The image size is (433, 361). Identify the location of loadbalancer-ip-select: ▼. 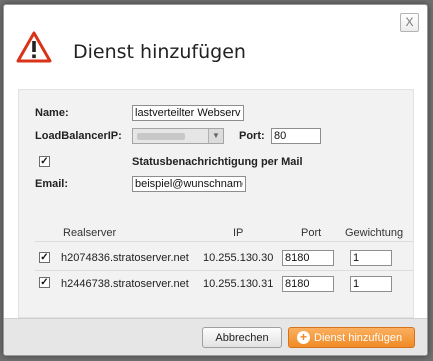
(178, 136).